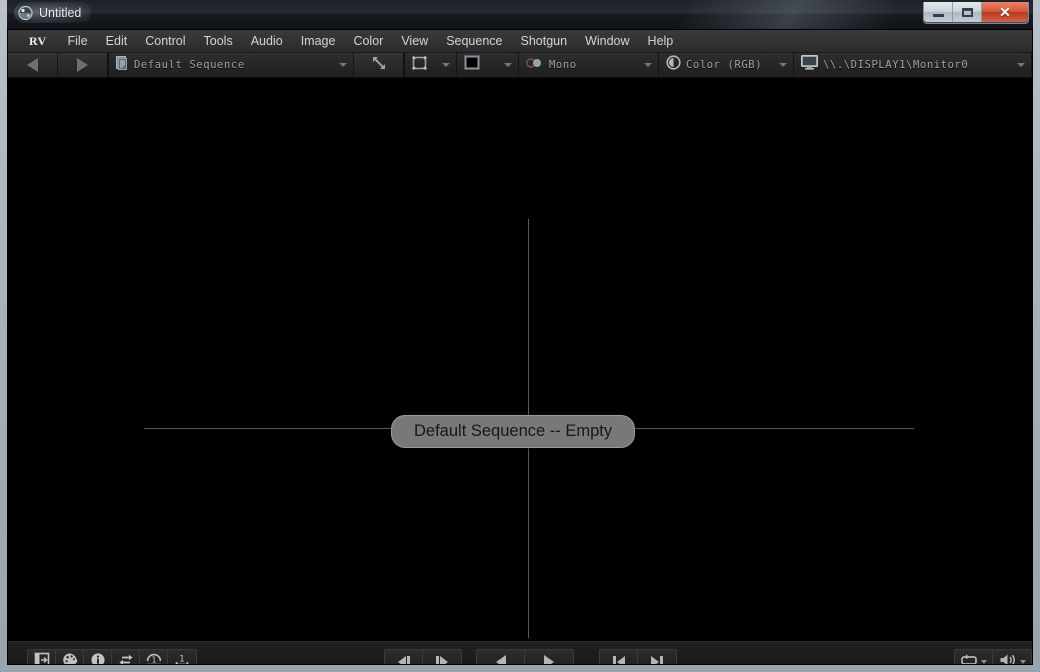  What do you see at coordinates (809, 65) in the screenshot?
I see `monitor-display-icon` at bounding box center [809, 65].